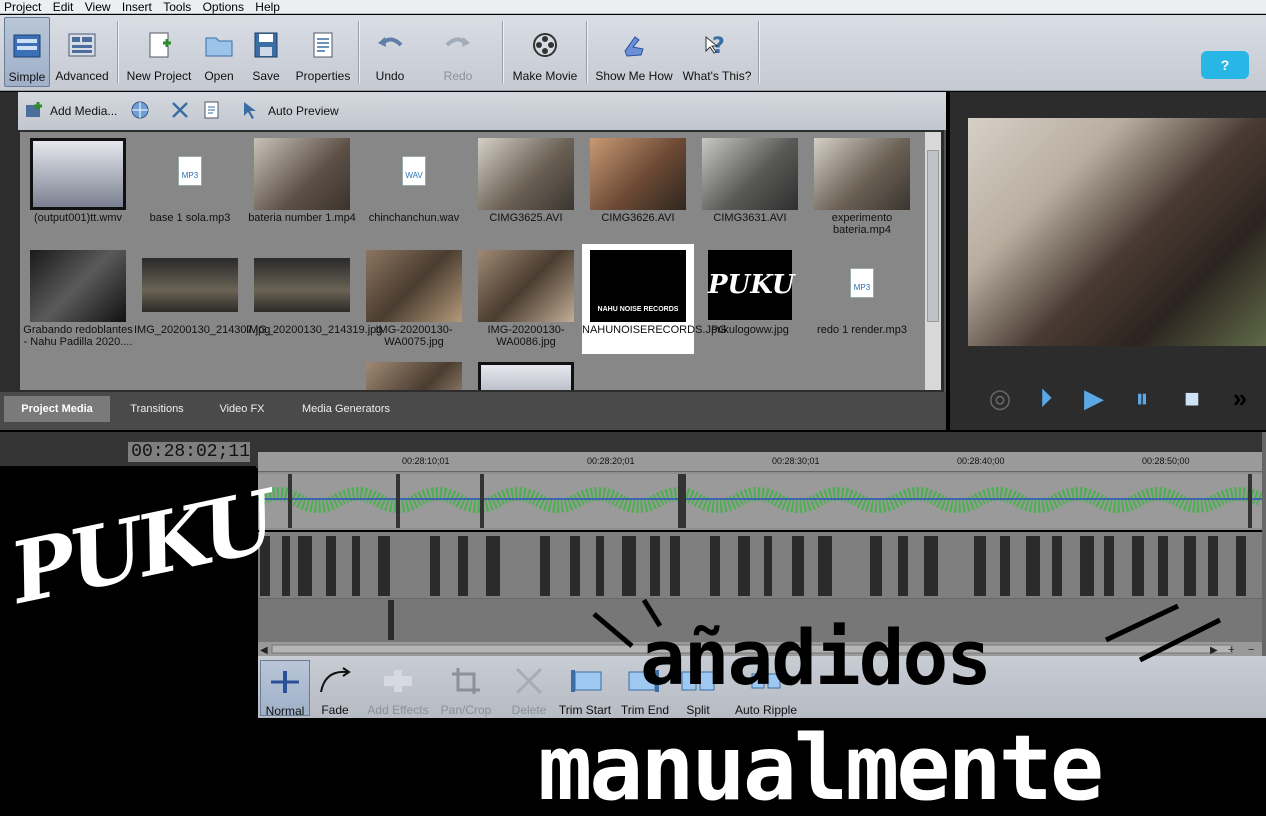  What do you see at coordinates (323, 45) in the screenshot?
I see `properties-icon` at bounding box center [323, 45].